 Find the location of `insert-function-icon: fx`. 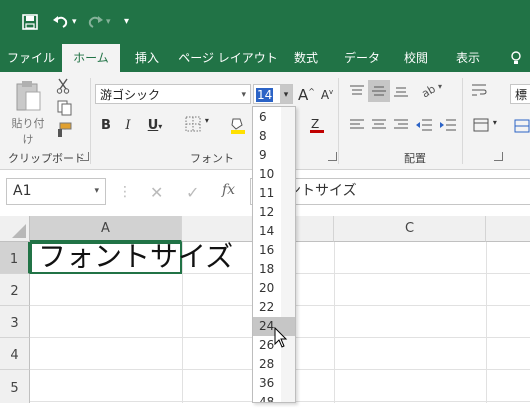

insert-function-icon: fx is located at coordinates (228, 190).